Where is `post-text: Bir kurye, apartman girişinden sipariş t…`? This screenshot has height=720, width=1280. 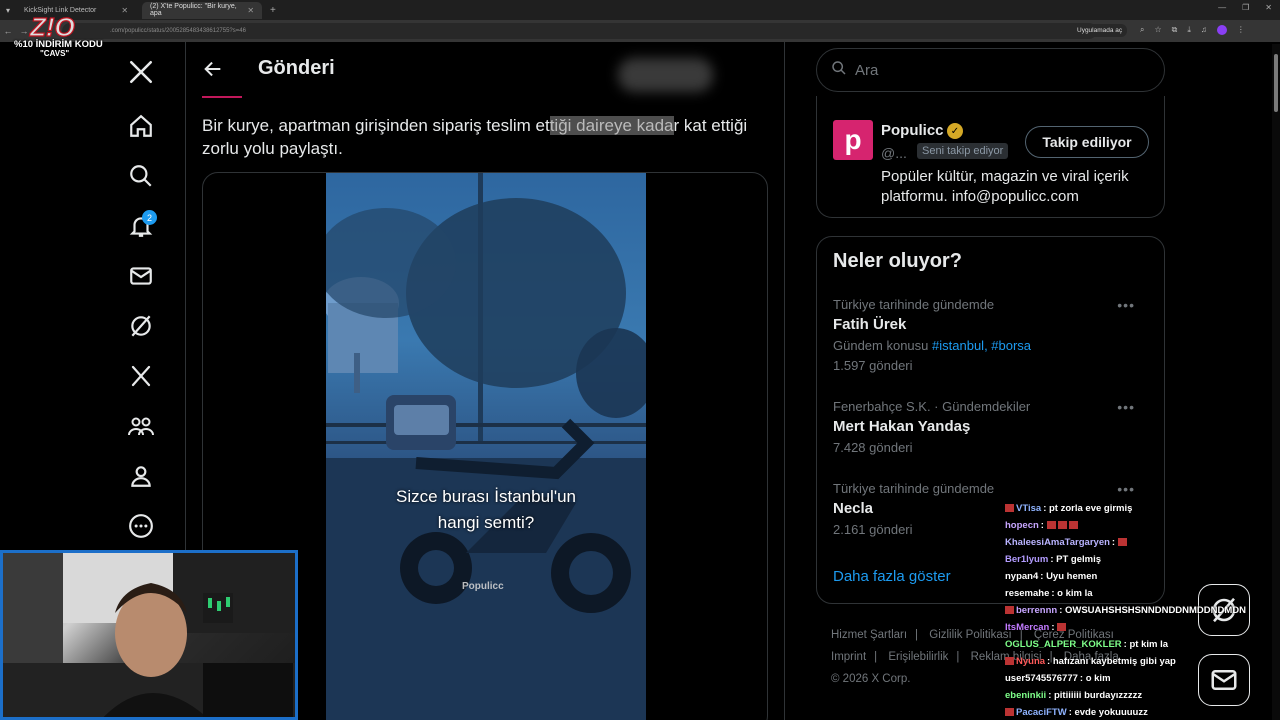 post-text: Bir kurye, apartman girişinden sipariş t… is located at coordinates (490, 137).